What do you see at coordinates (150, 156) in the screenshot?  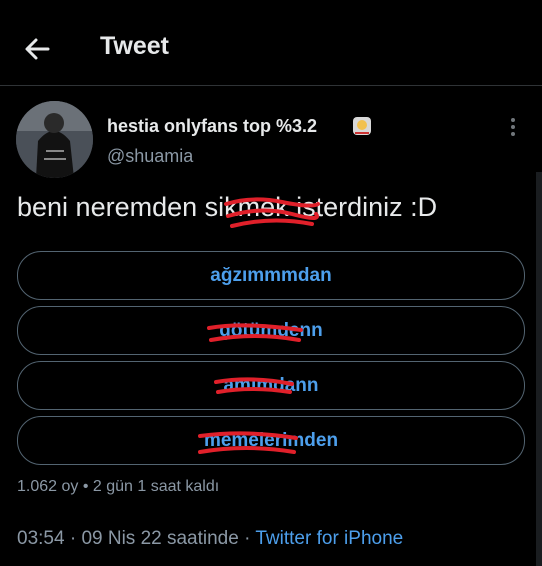 I see `user-handle: @shuamia` at bounding box center [150, 156].